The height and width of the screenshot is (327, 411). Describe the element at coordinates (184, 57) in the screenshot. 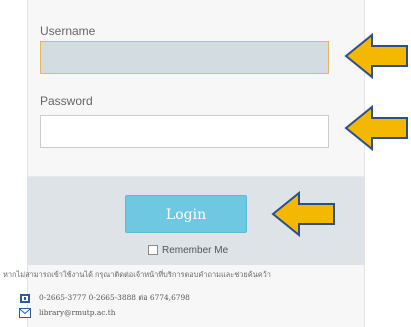

I see `username-input` at that location.